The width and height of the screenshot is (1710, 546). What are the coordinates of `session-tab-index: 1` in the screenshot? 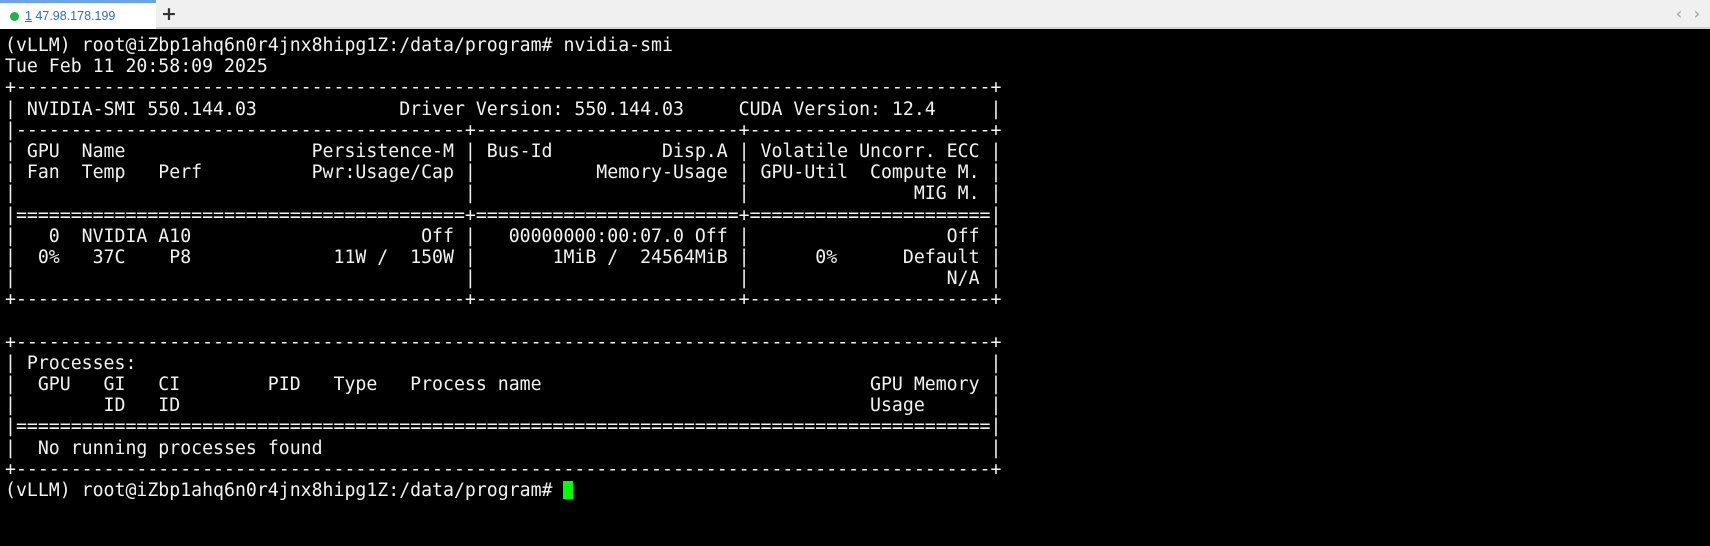 It's located at (28, 16).